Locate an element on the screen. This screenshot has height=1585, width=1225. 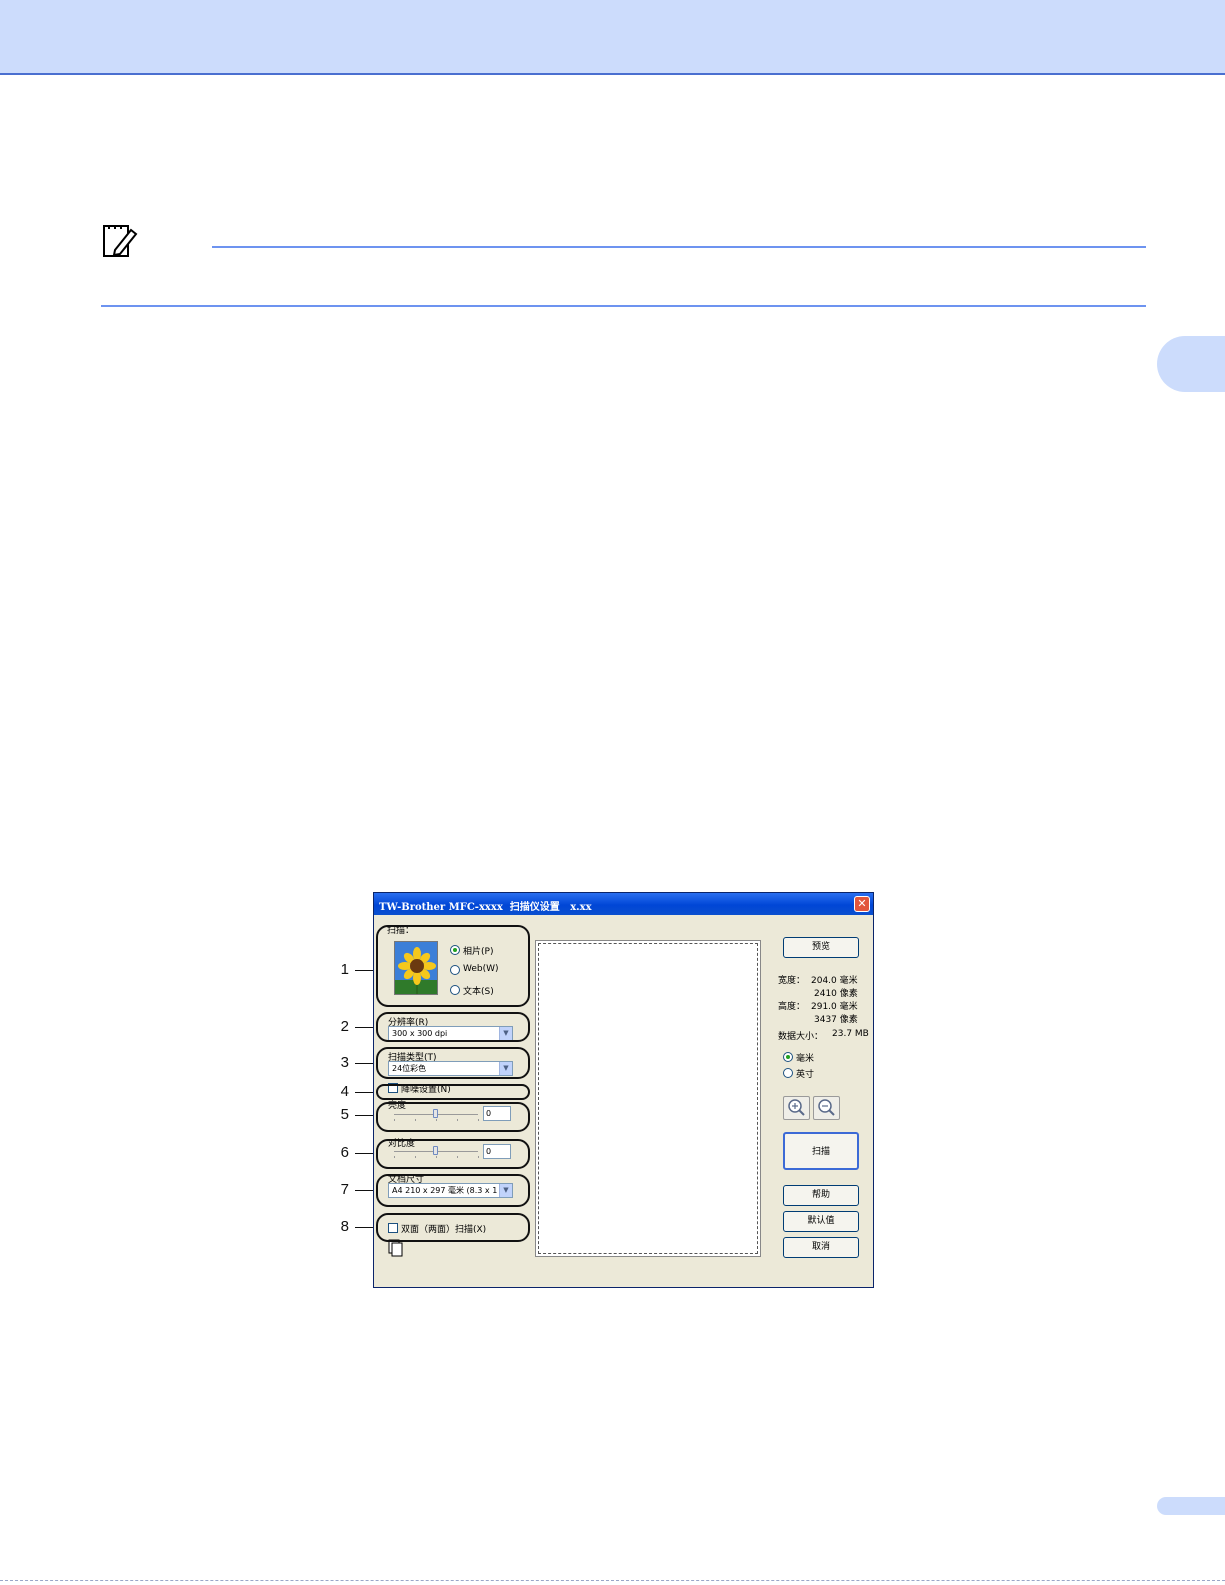
dialog-title: TW-Brother MFC-xxxx 扫描仪设置 x.xx is located at coordinates (485, 907).